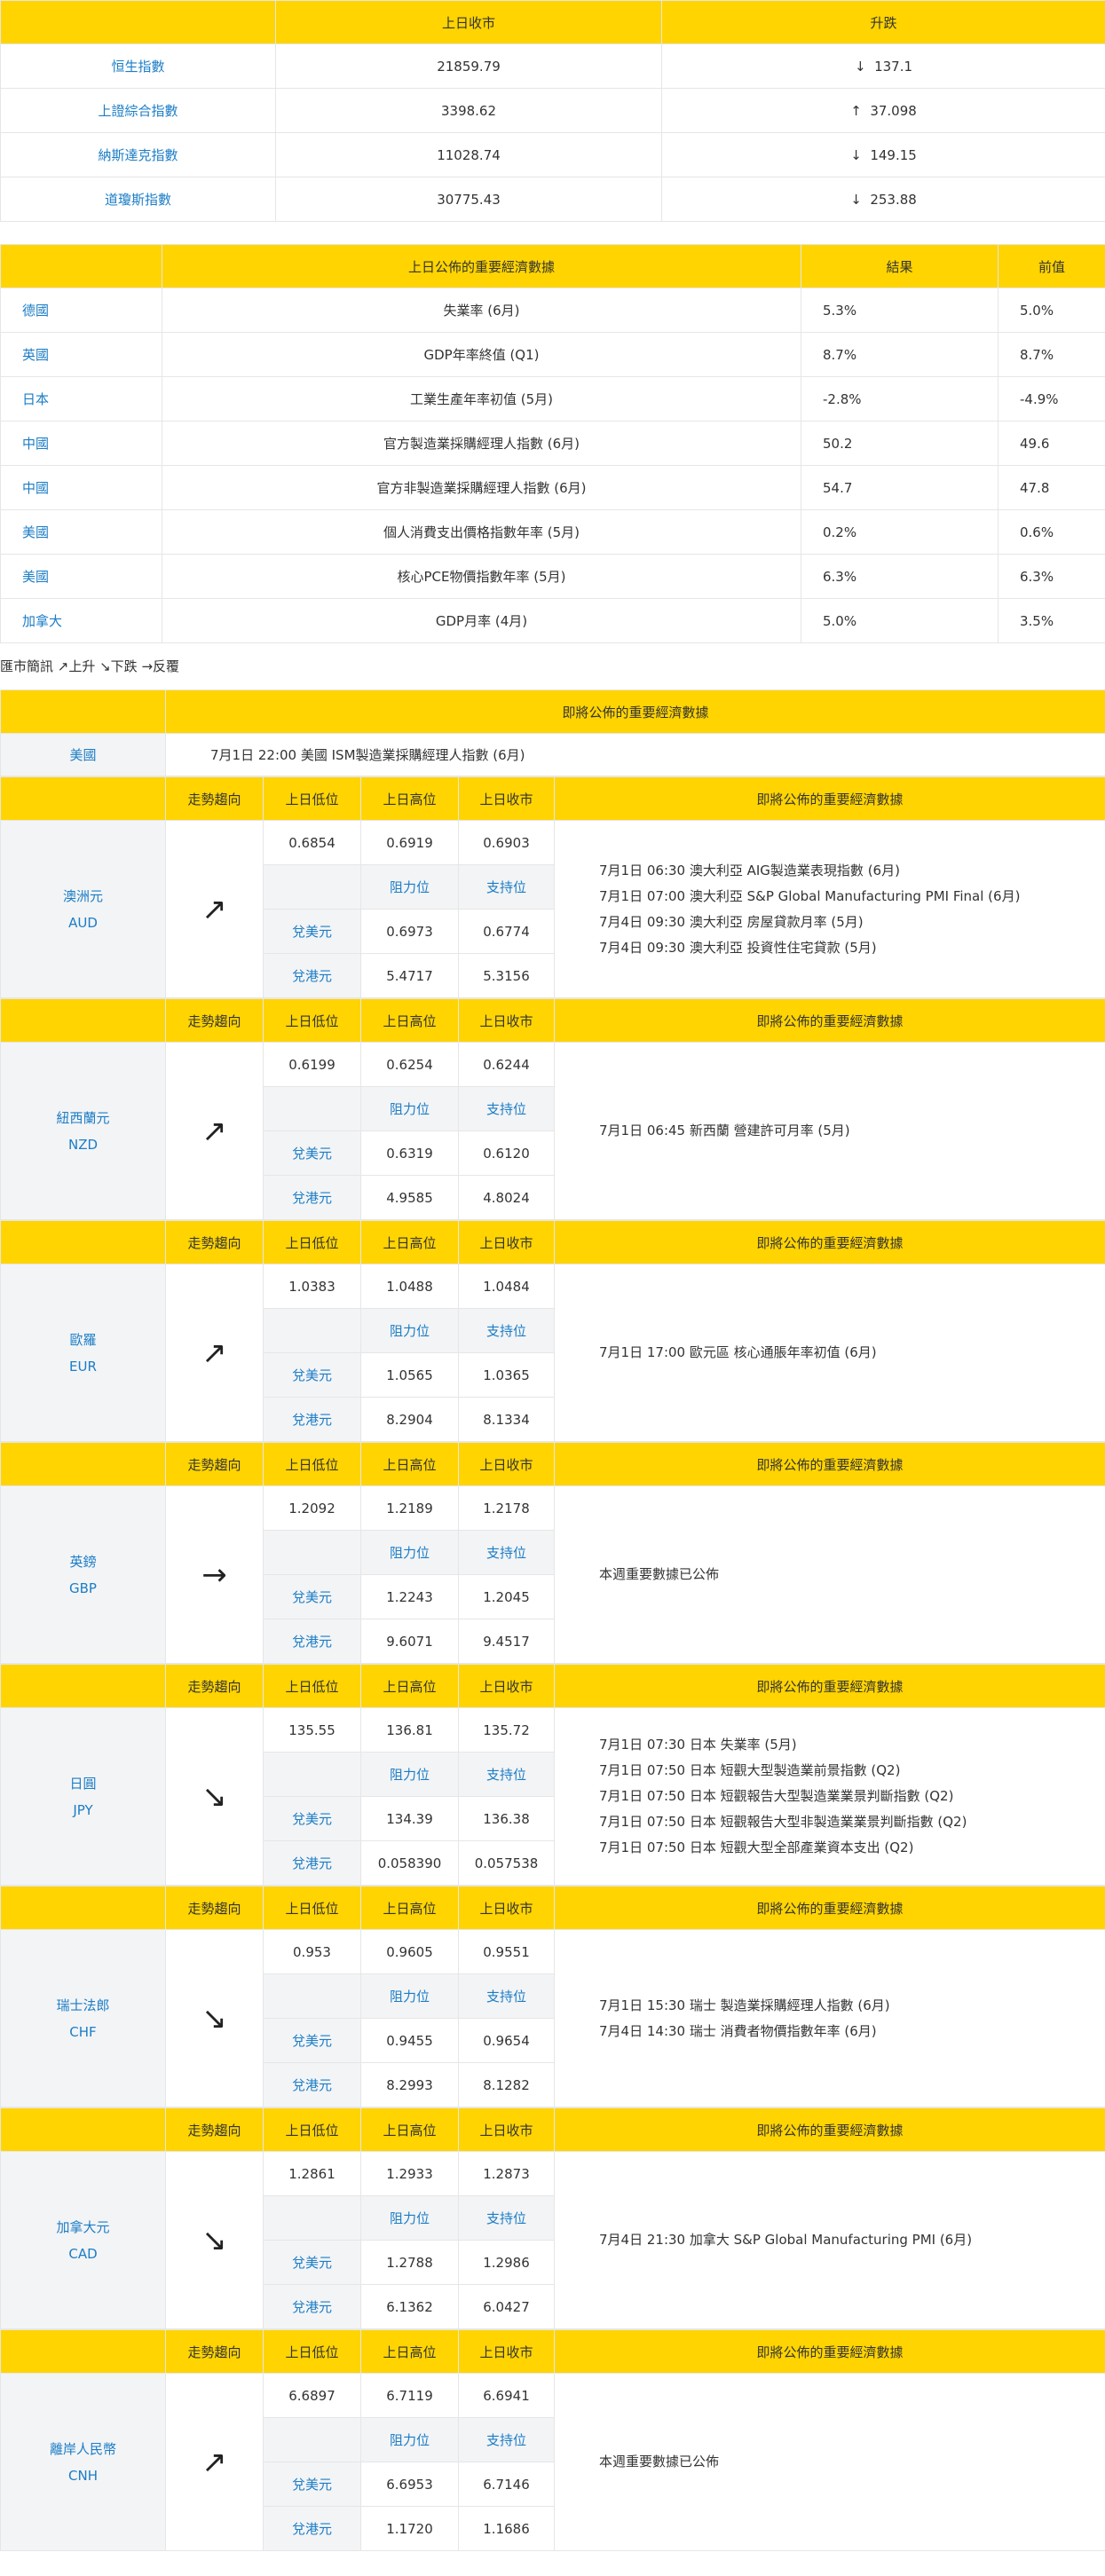 Image resolution: width=1105 pixels, height=2576 pixels. What do you see at coordinates (738, 1352) in the screenshot?
I see `event-item: 7月1日 17:00 歐元區 核心通脹年率初值 (6月)` at bounding box center [738, 1352].